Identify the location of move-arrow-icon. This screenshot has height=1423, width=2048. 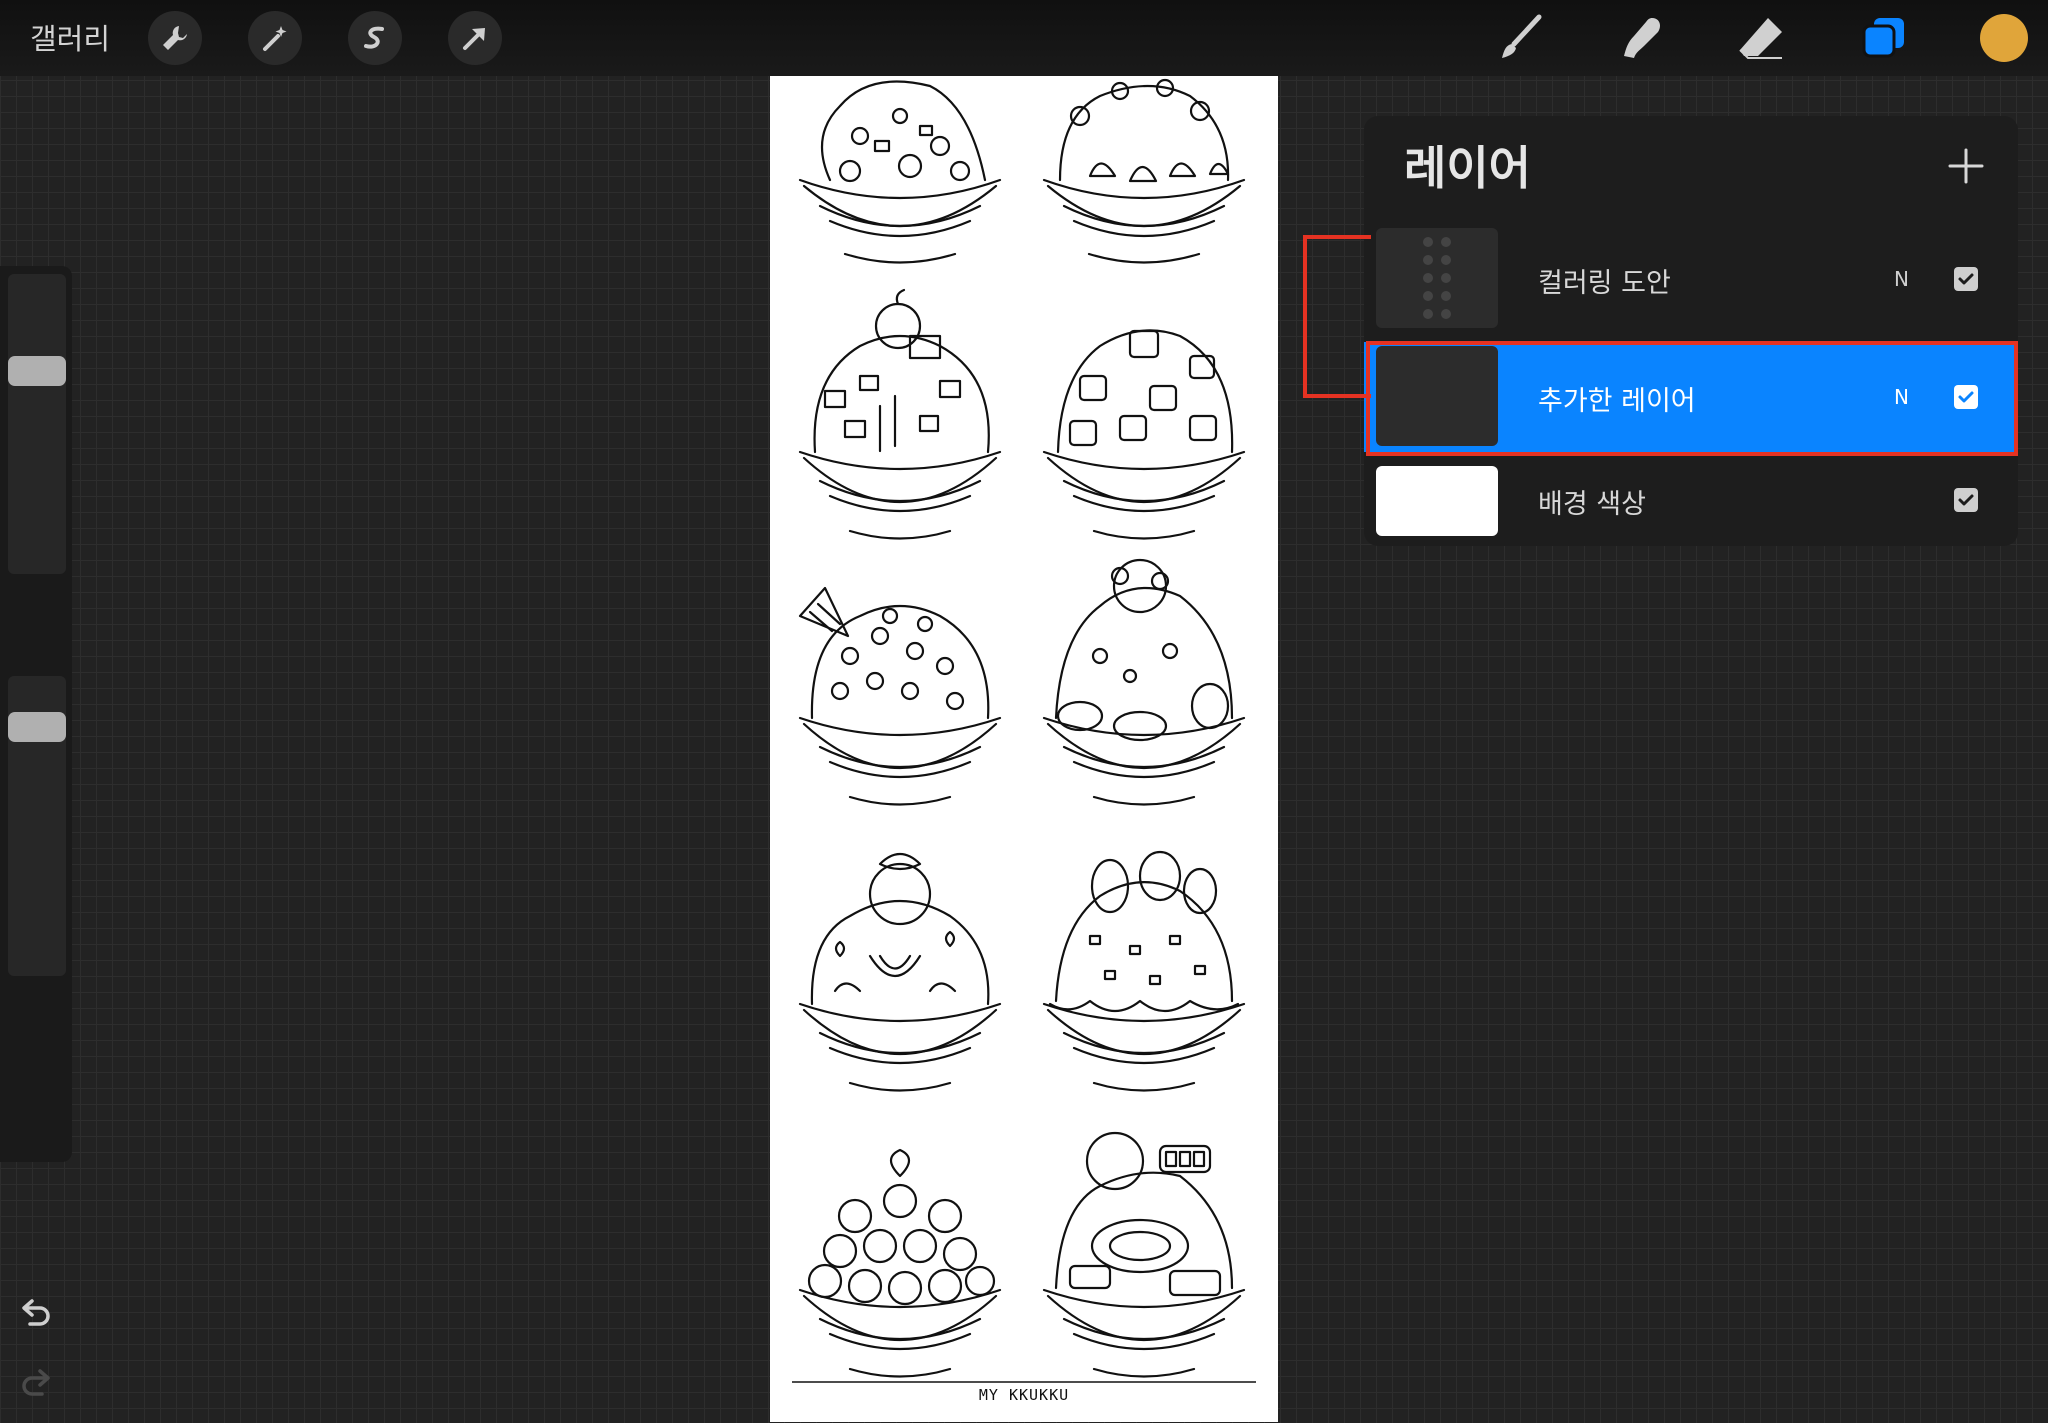
(474, 39).